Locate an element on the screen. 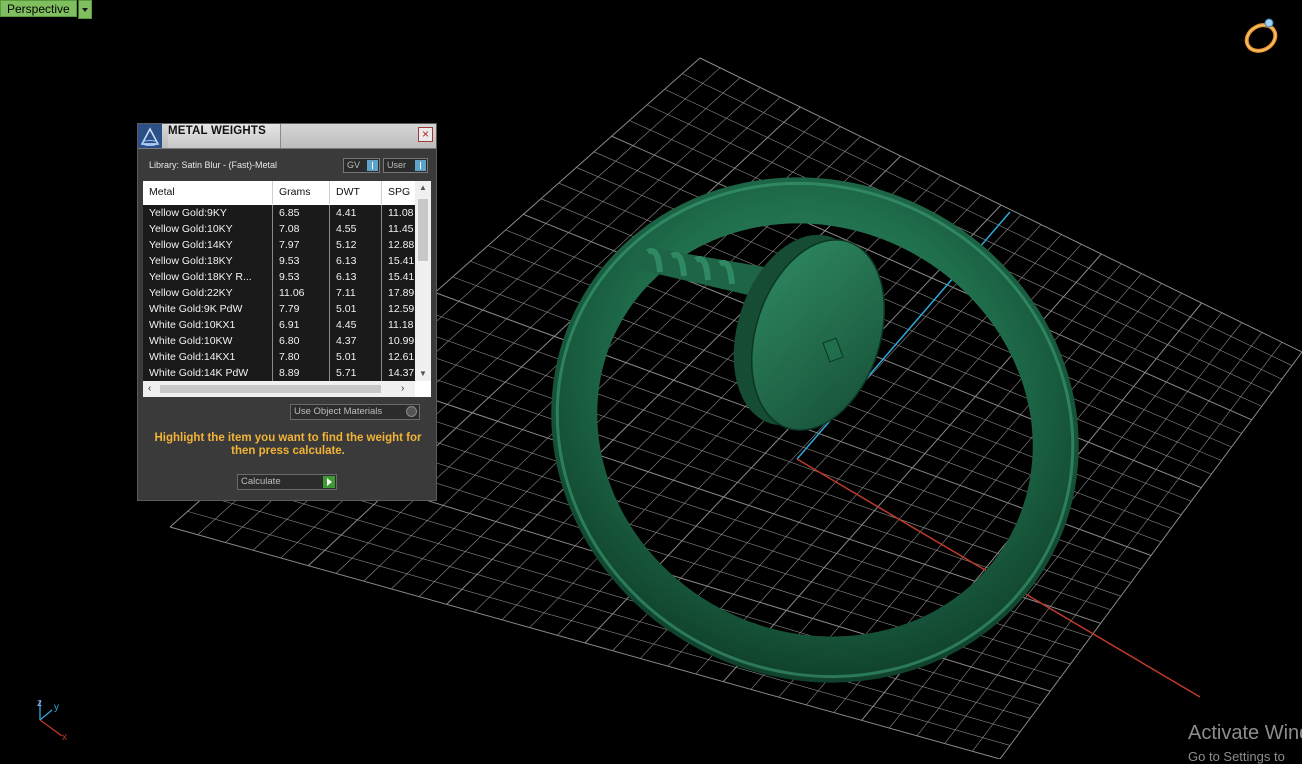 The height and width of the screenshot is (764, 1302). table-row: Yellow Gold:22KY 11.06 7.11 17.89 is located at coordinates (279, 293).